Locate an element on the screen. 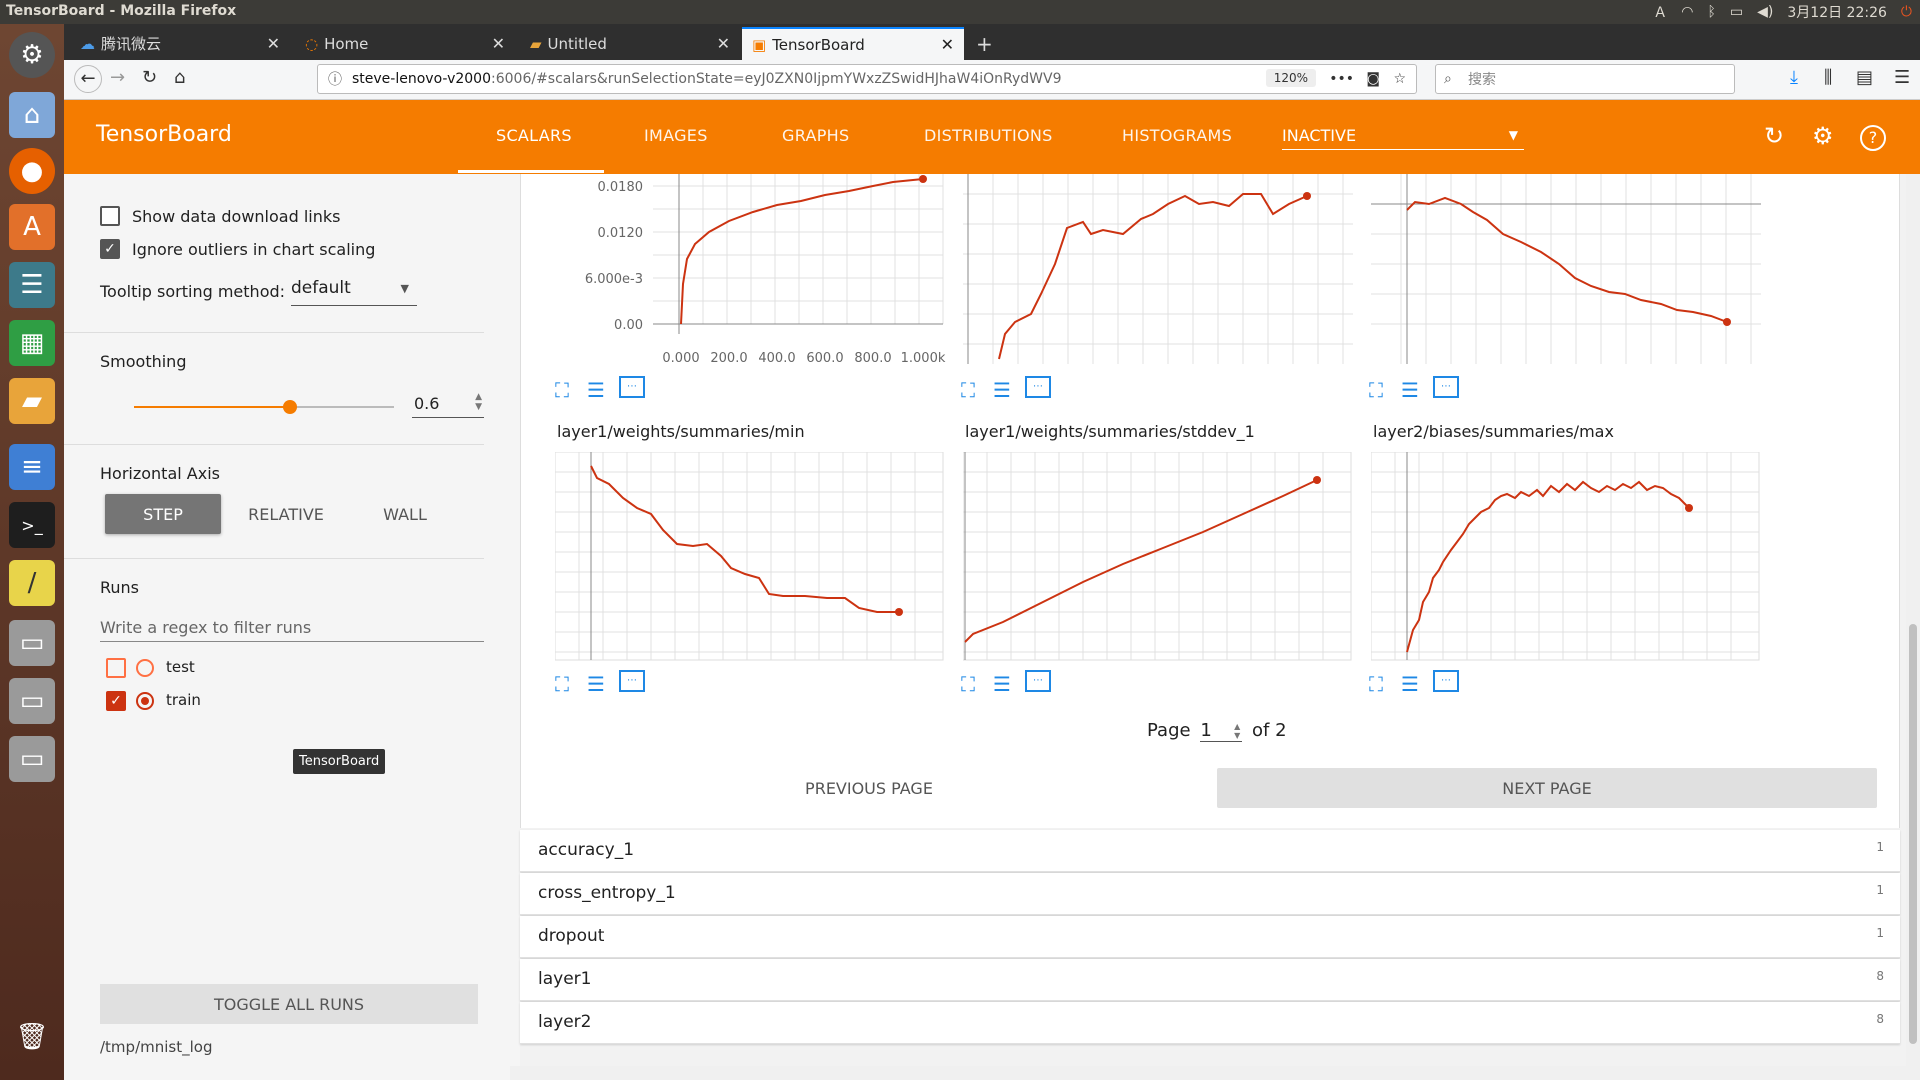 This screenshot has width=1920, height=1080. previous-page-button: PREVIOUS PAGE is located at coordinates (869, 788).